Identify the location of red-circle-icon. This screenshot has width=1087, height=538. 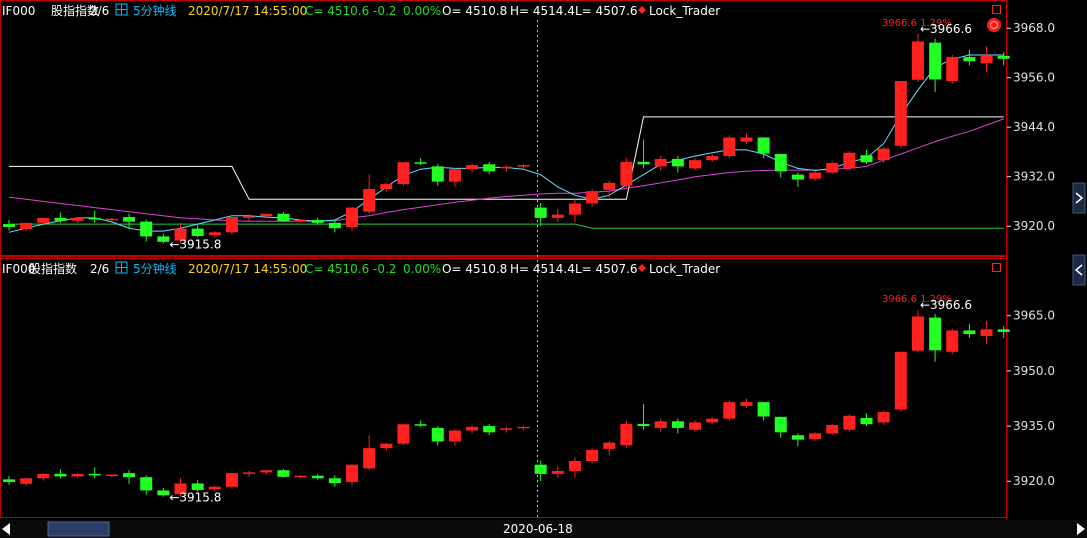
(994, 25).